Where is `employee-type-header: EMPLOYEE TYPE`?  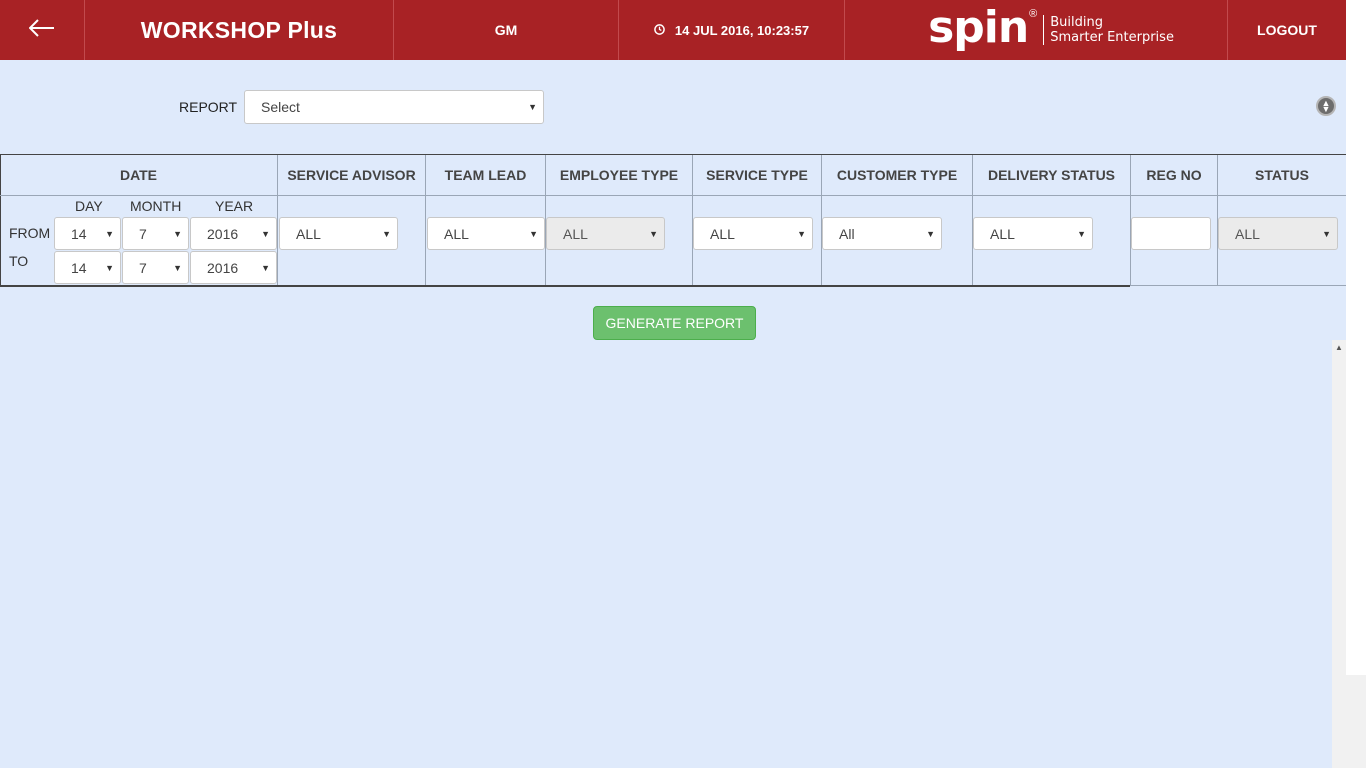 employee-type-header: EMPLOYEE TYPE is located at coordinates (619, 175).